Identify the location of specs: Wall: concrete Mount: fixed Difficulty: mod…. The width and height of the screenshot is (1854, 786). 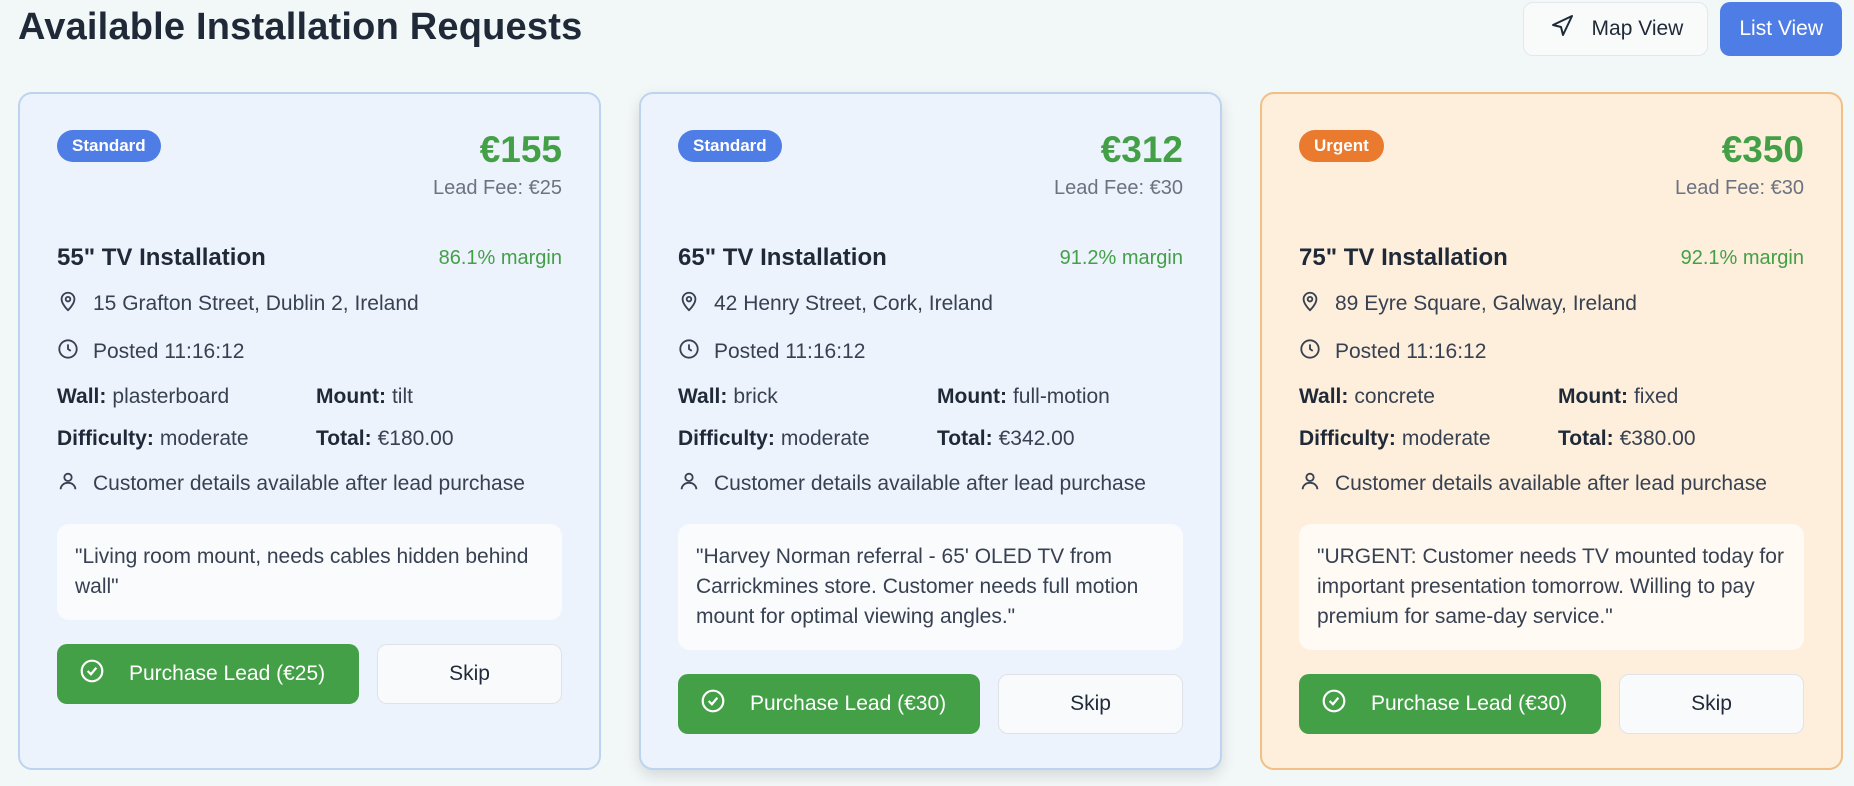
(1551, 418).